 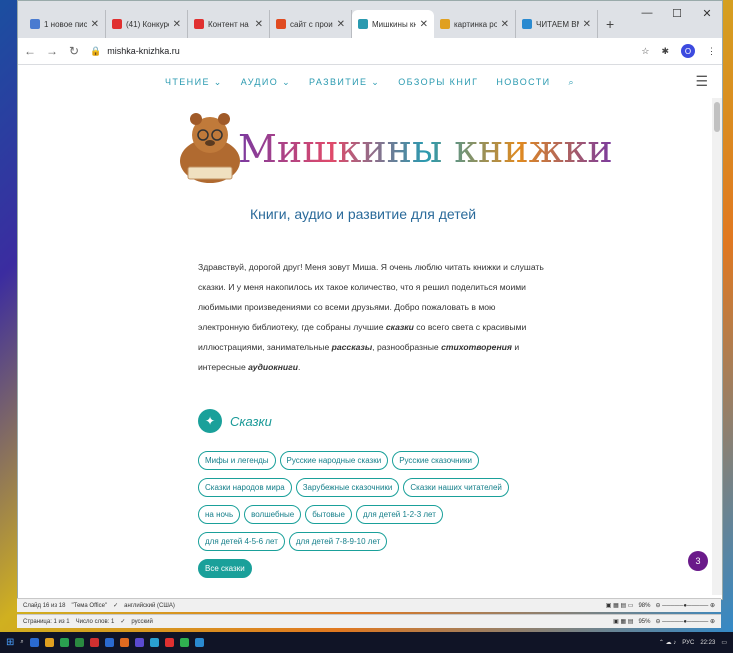 I want to click on link-stories: рассказы, so click(x=352, y=347).